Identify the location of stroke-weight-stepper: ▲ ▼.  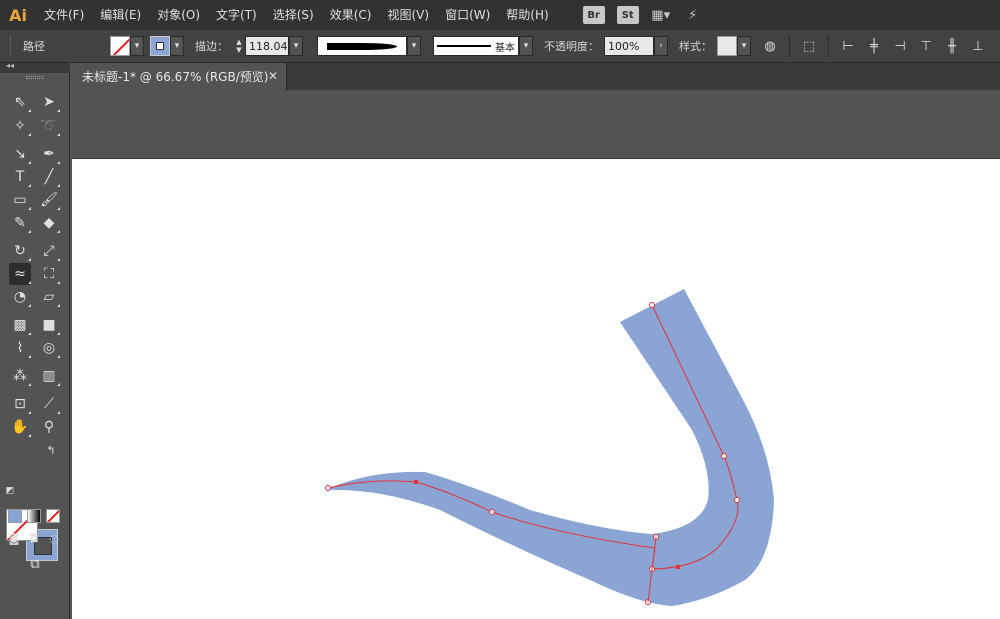
(239, 46).